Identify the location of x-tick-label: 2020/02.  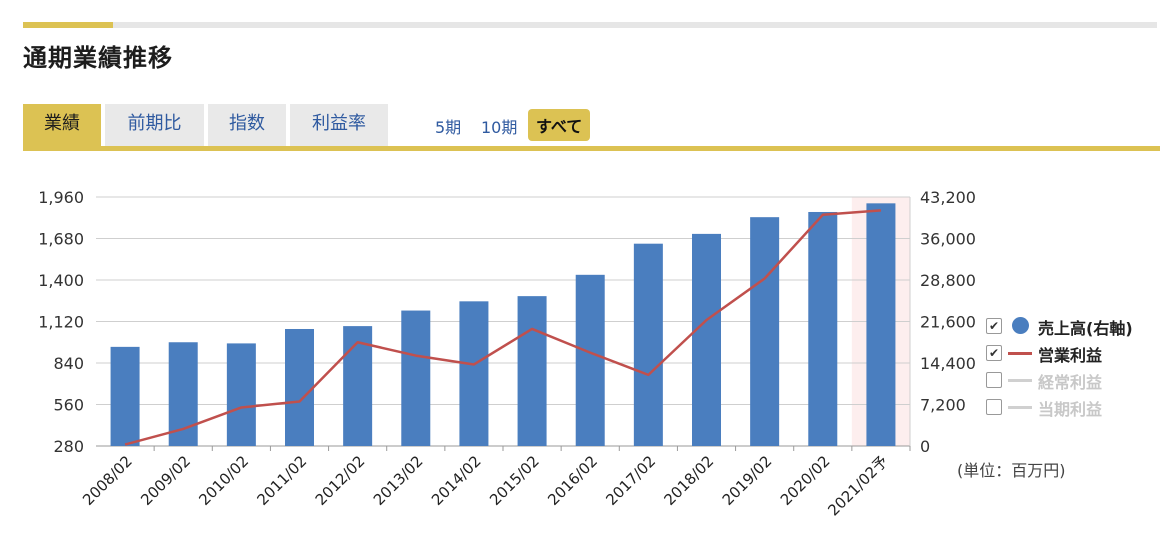
(805, 480).